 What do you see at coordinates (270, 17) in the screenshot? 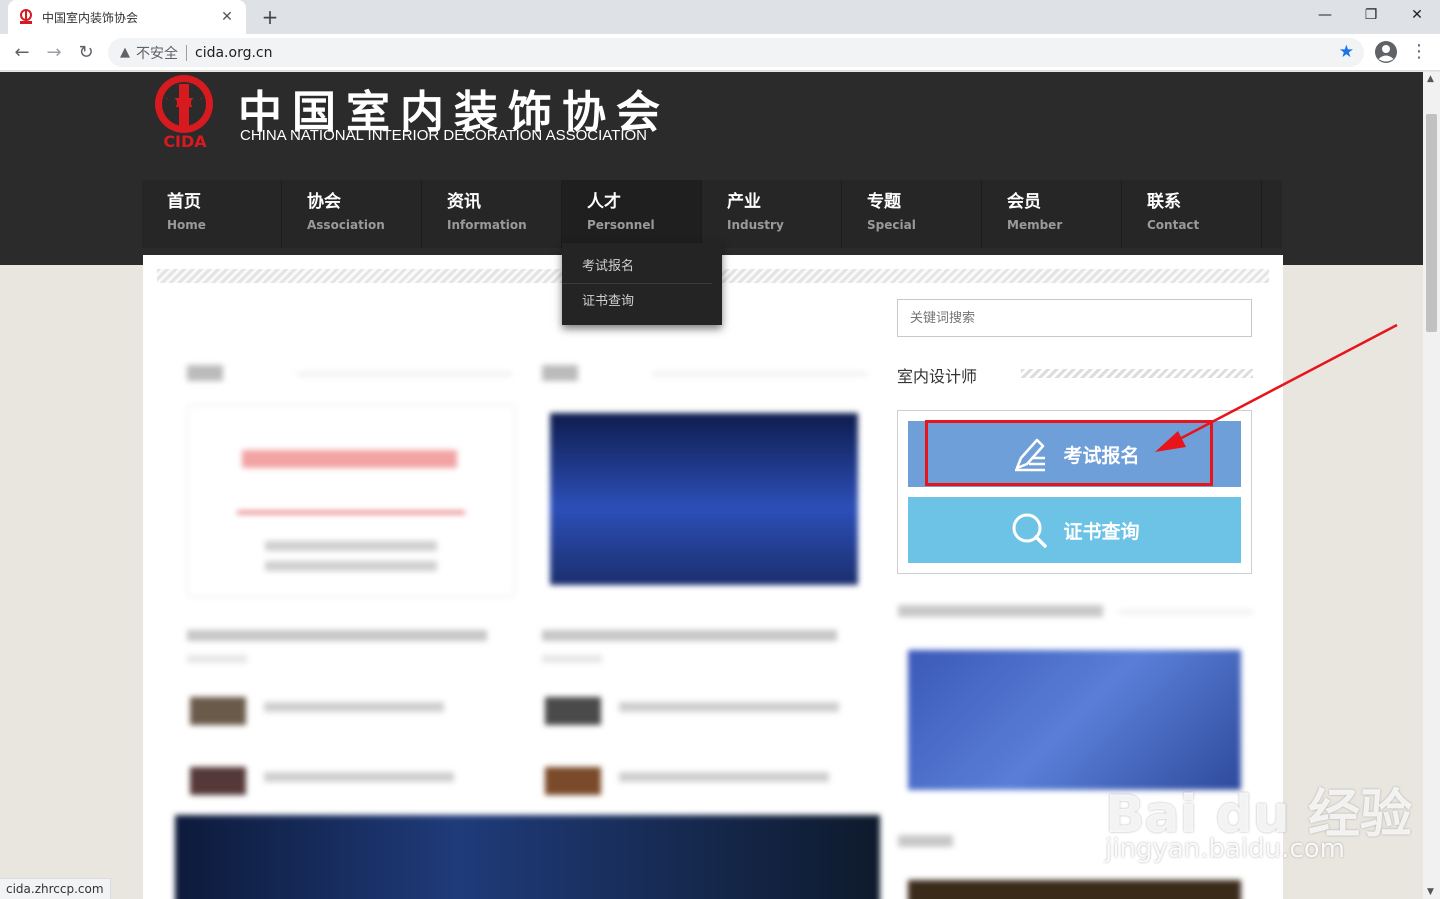
I see `new-tab-icon: +` at bounding box center [270, 17].